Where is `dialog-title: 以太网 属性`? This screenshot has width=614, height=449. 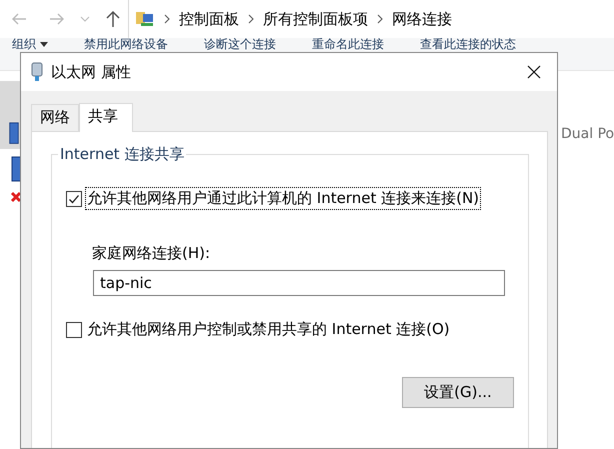
dialog-title: 以太网 属性 is located at coordinates (91, 72).